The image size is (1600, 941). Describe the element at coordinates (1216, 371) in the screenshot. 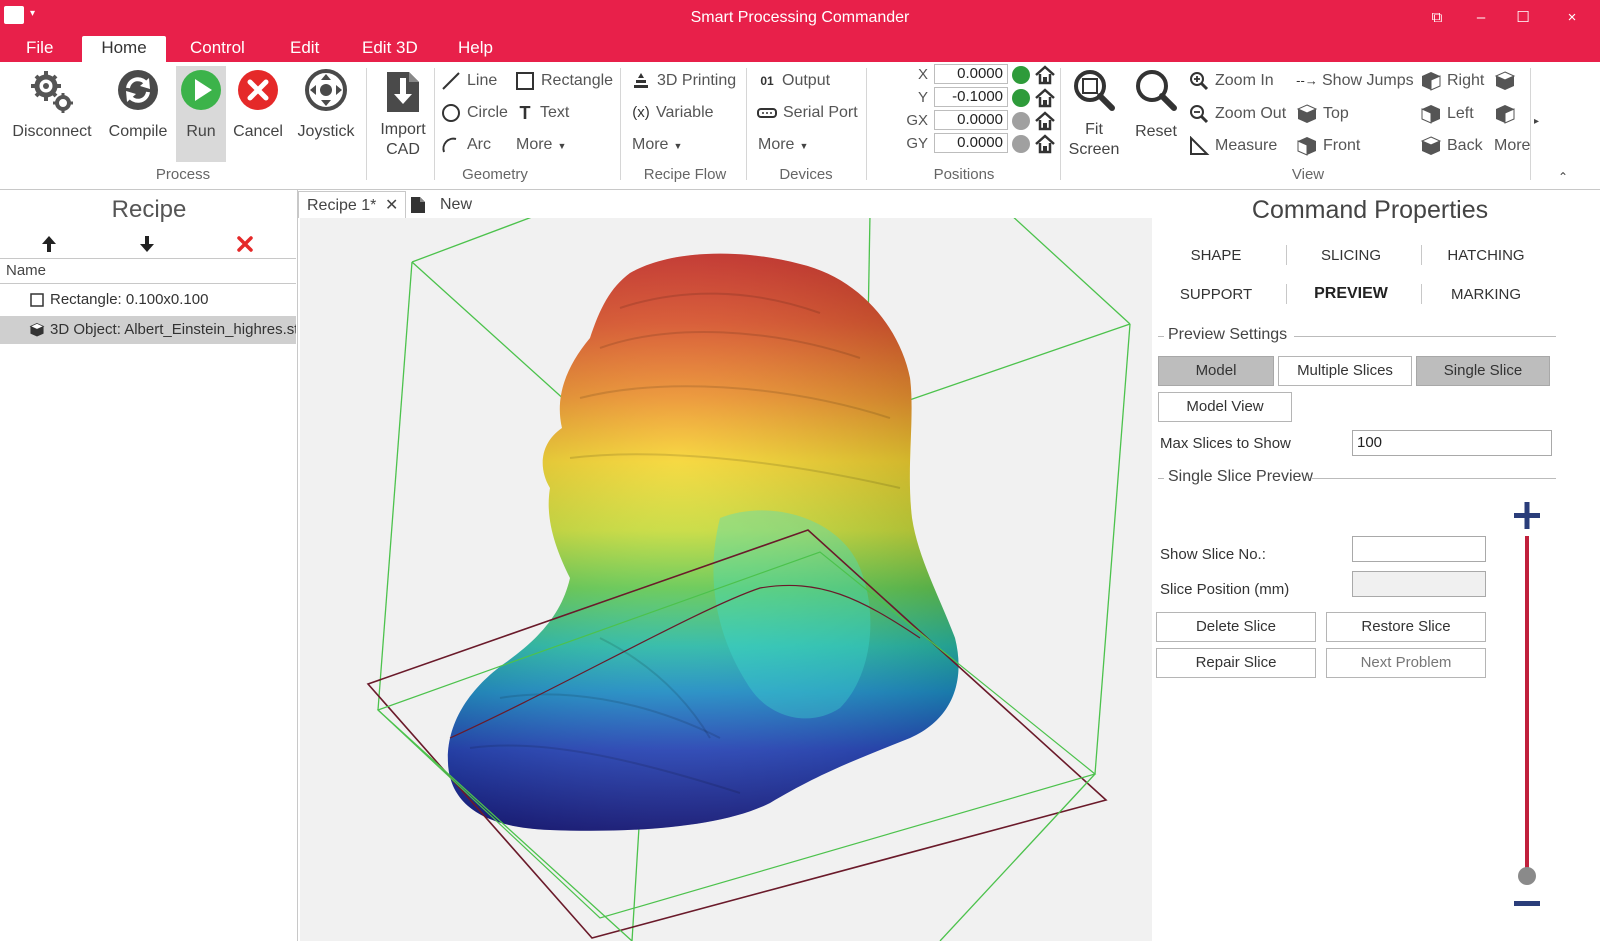

I see `model-button: Model` at that location.